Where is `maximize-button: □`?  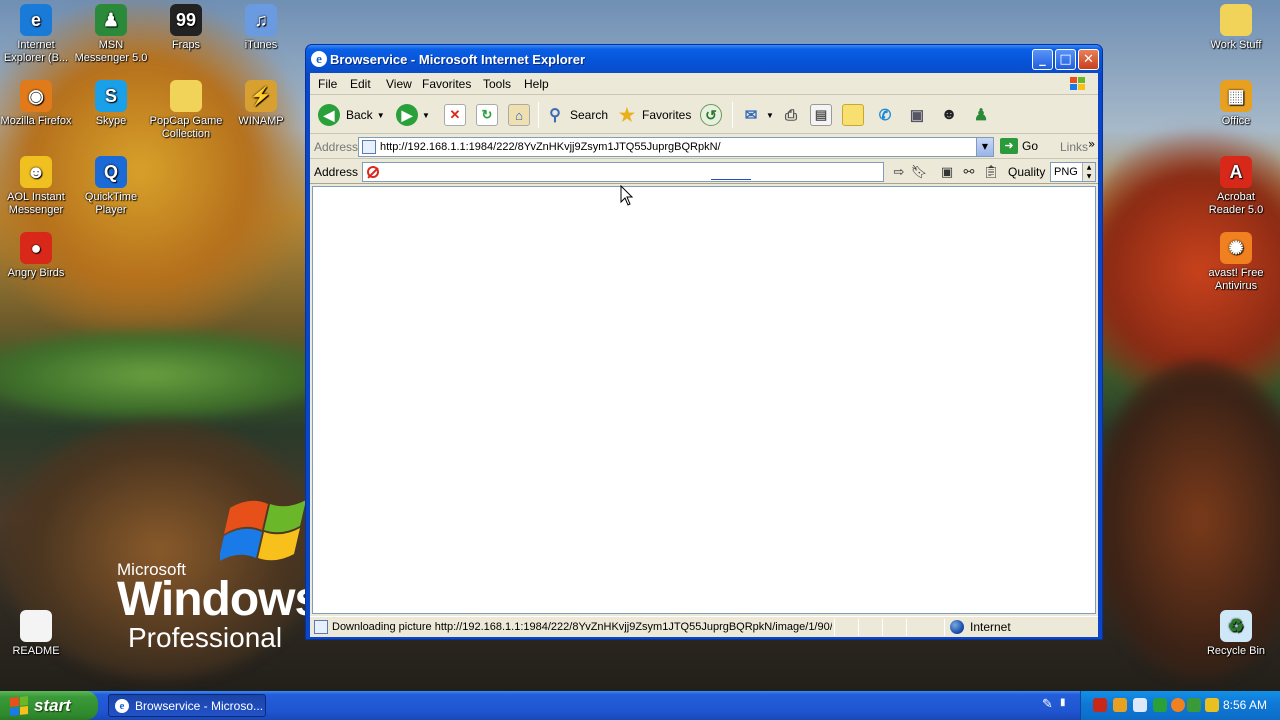
maximize-button: □ is located at coordinates (1065, 59).